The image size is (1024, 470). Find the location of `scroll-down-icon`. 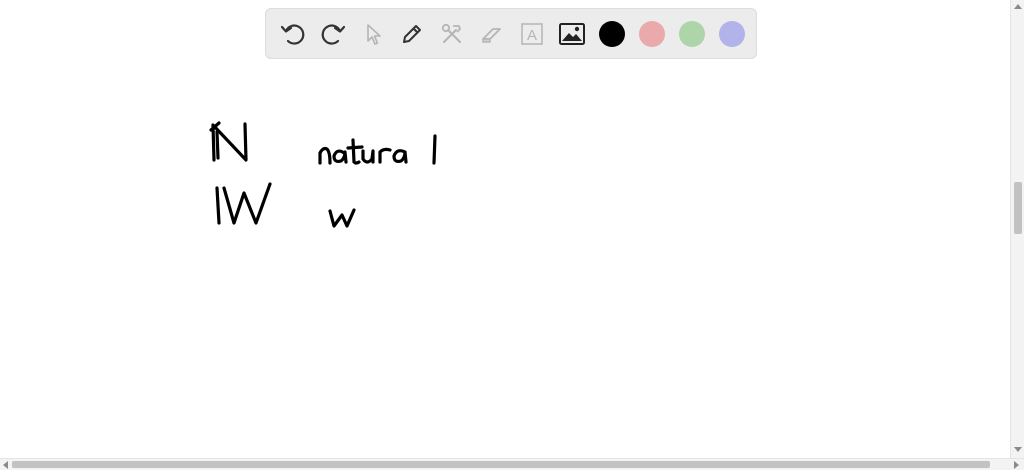

scroll-down-icon is located at coordinates (1018, 449).